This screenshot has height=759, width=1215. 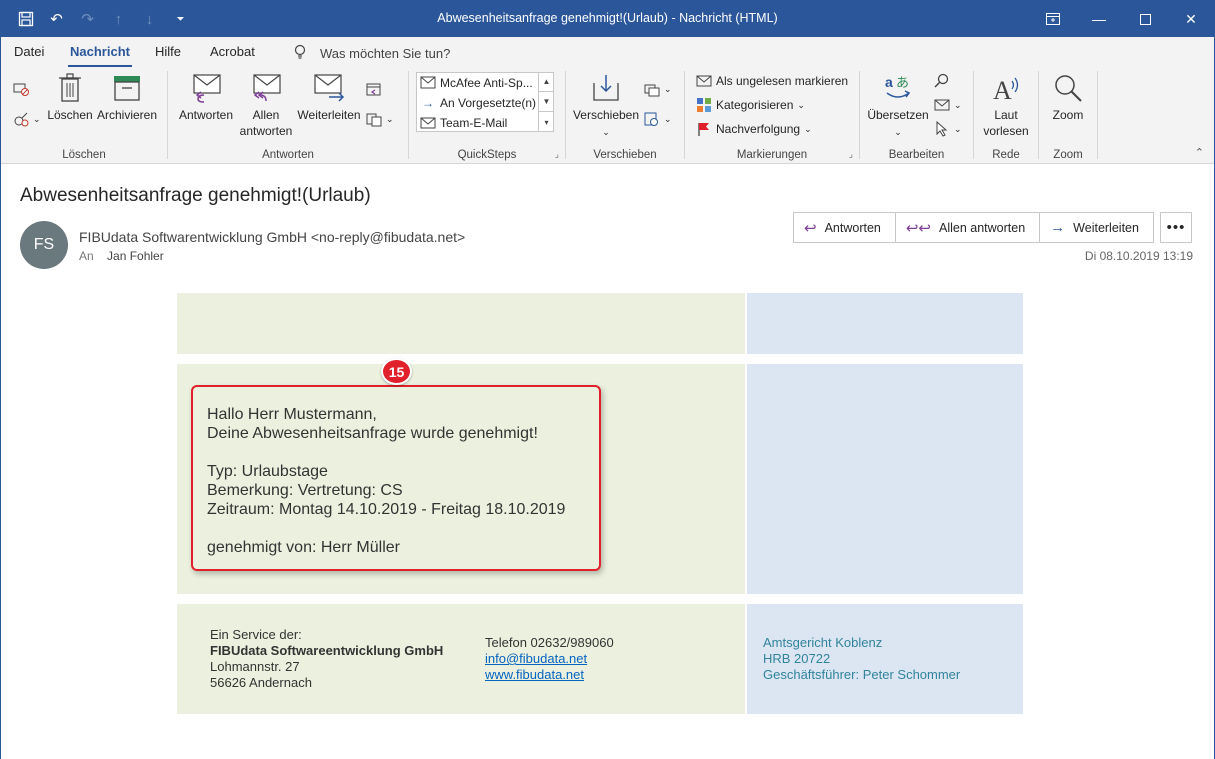 I want to click on group-label-zoom: Zoom, so click(x=1068, y=155).